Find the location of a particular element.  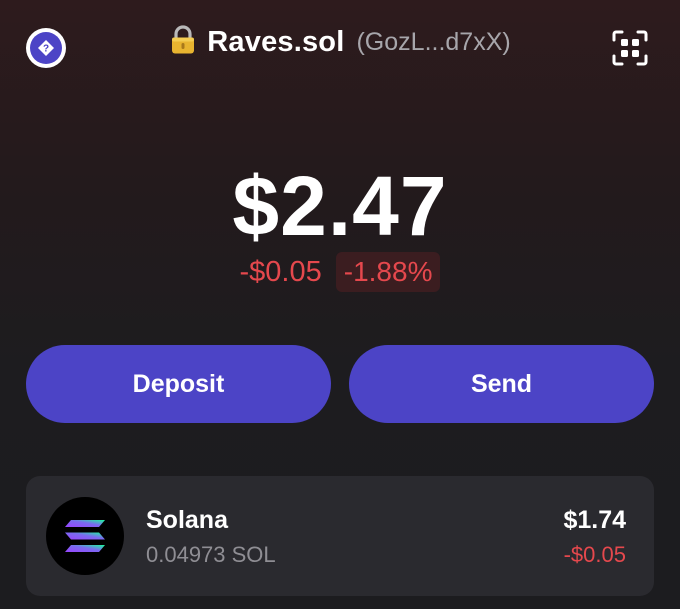

qr-scan-button is located at coordinates (630, 48).